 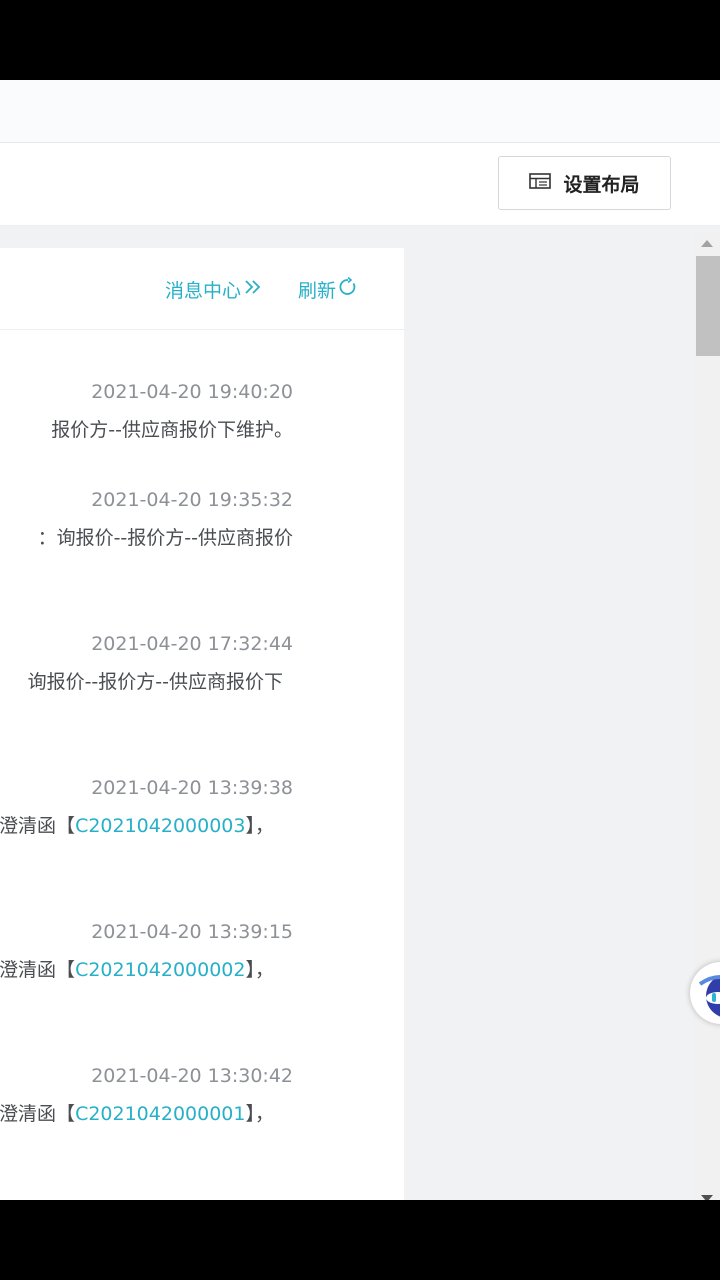 What do you see at coordinates (192, 644) in the screenshot?
I see `message-time: 2021-04-20 17:32:44` at bounding box center [192, 644].